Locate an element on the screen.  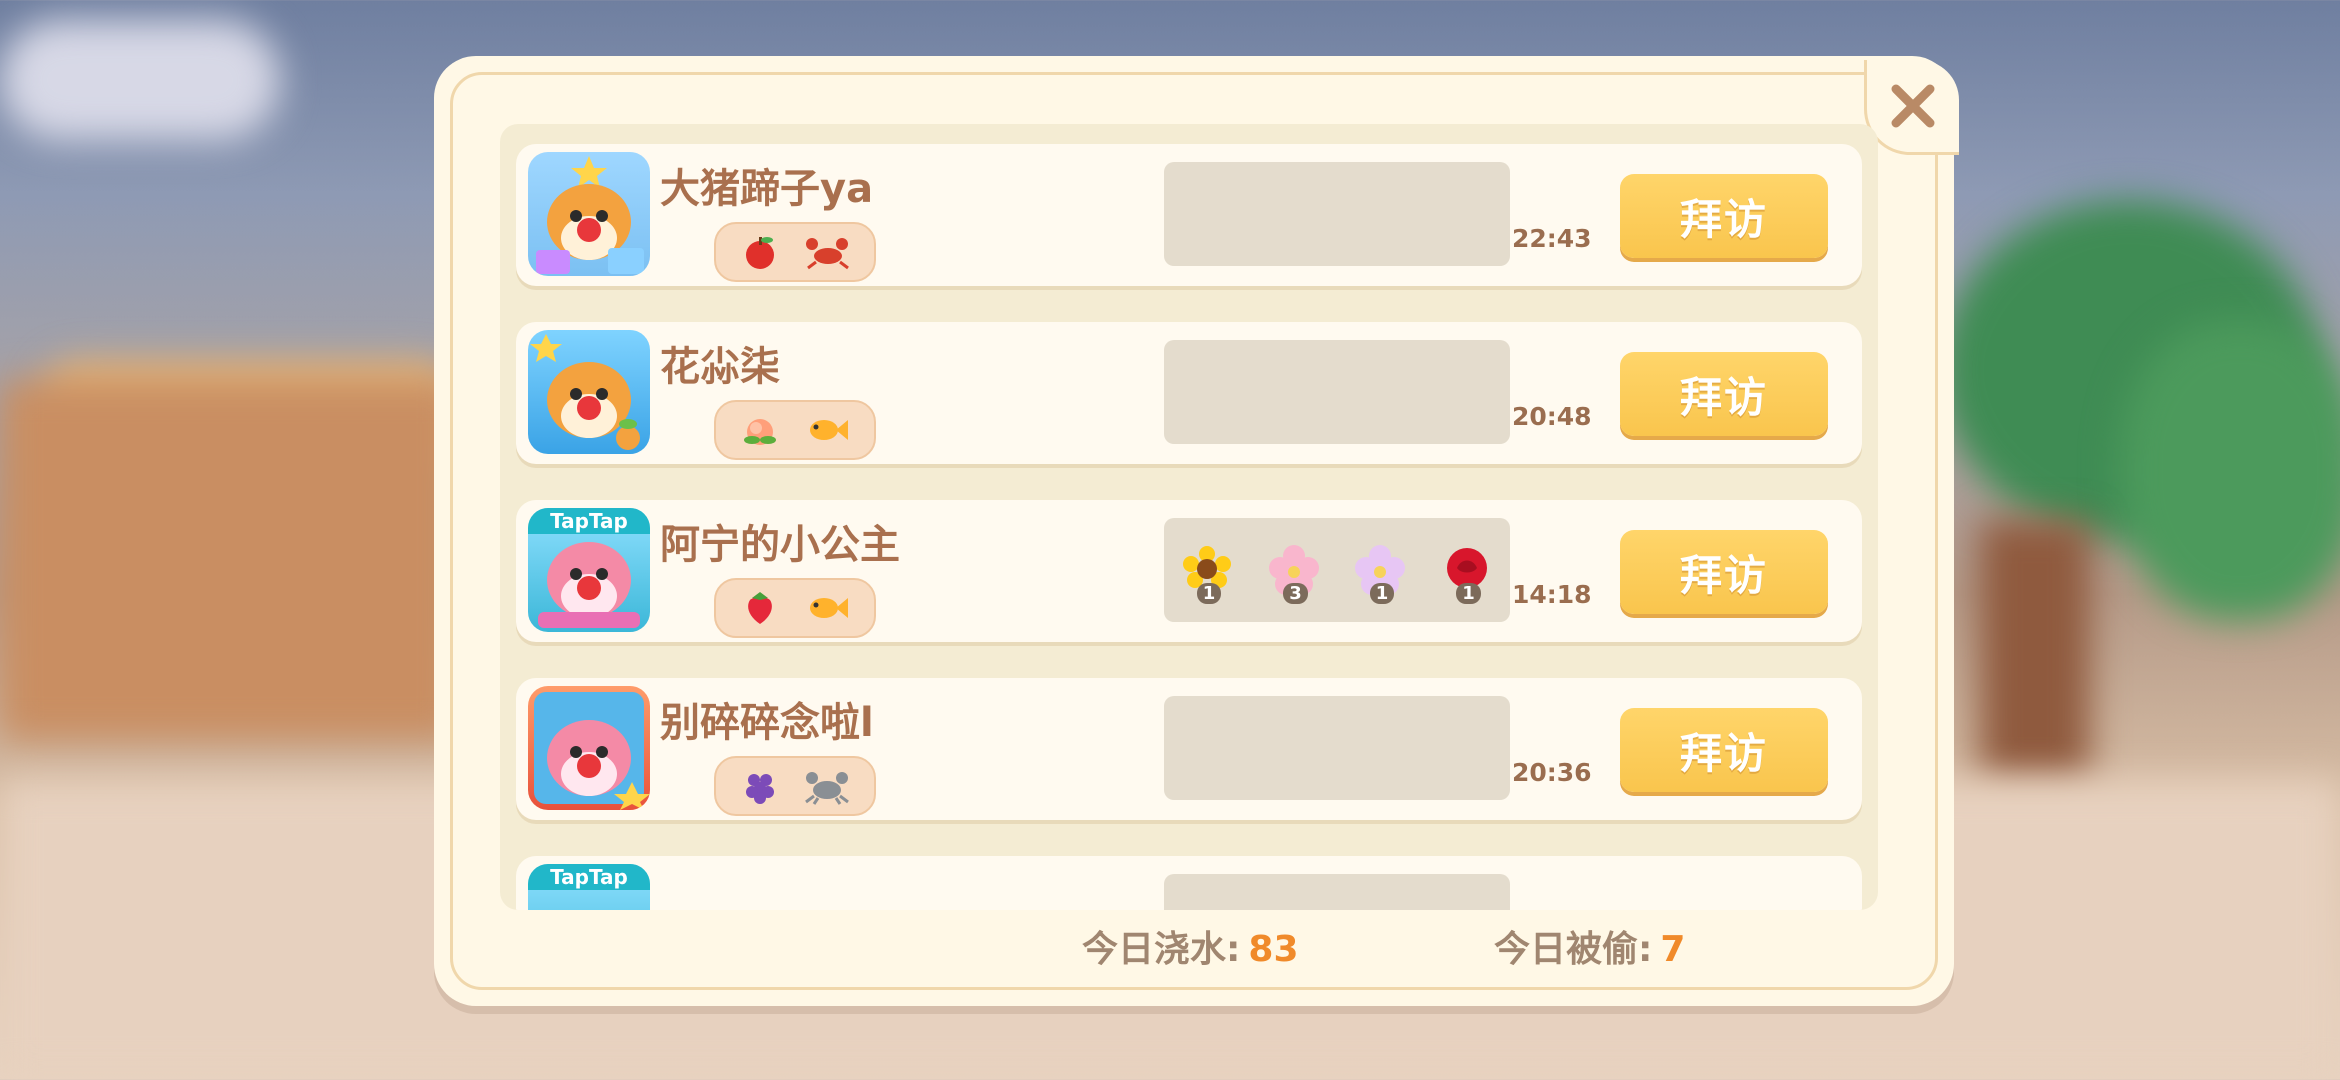
watered-value: 83 is located at coordinates (1273, 949).